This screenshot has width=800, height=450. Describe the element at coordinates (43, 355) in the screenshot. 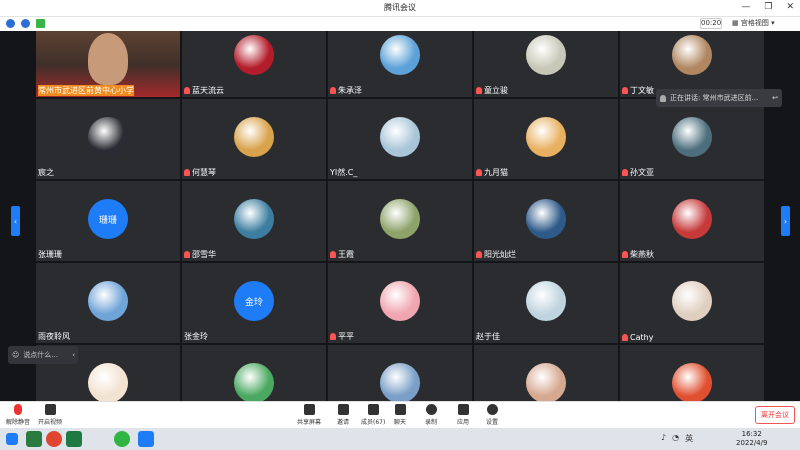

I see `chat-input: ☺ 说点什么... ‹` at that location.